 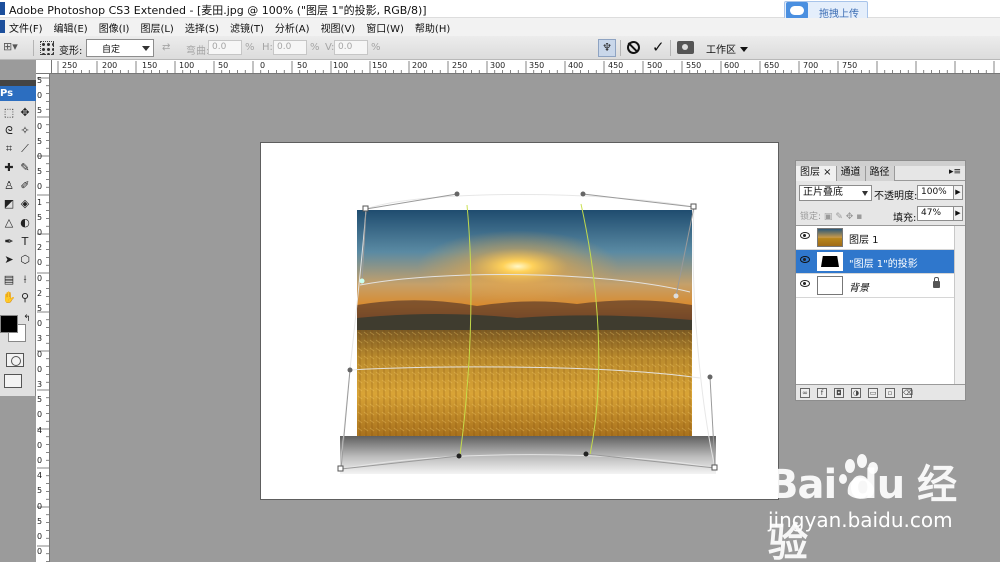 What do you see at coordinates (25, 112) in the screenshot?
I see `move-tool-icon: ✥` at bounding box center [25, 112].